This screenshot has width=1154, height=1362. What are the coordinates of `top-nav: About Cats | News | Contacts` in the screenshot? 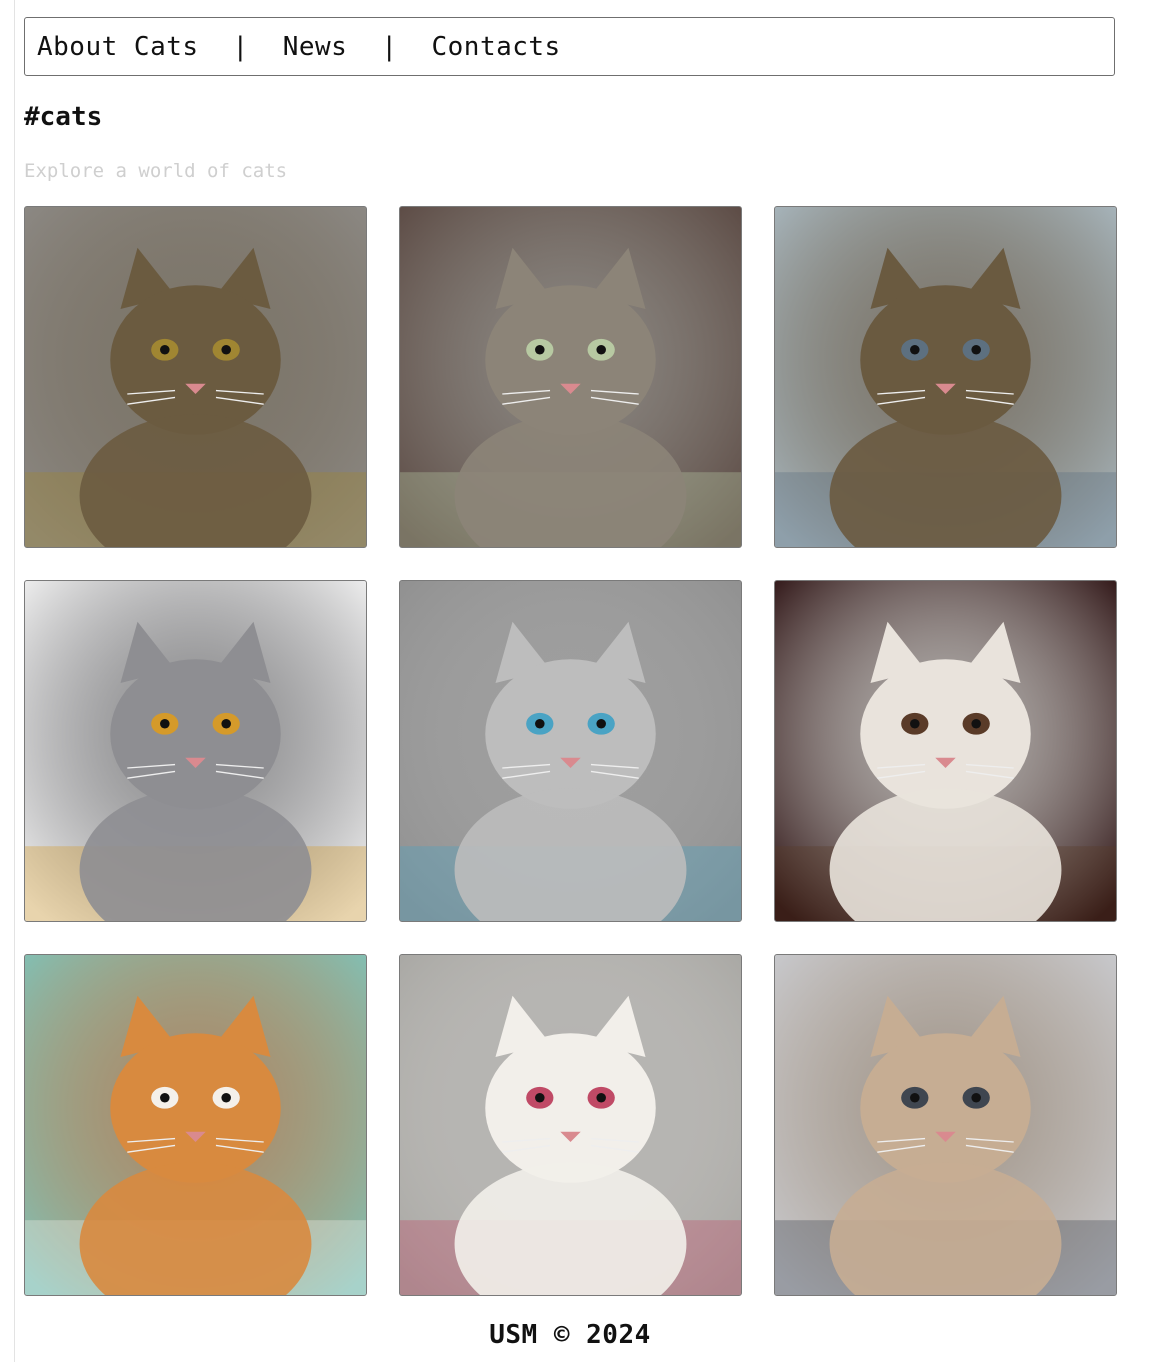 It's located at (569, 46).